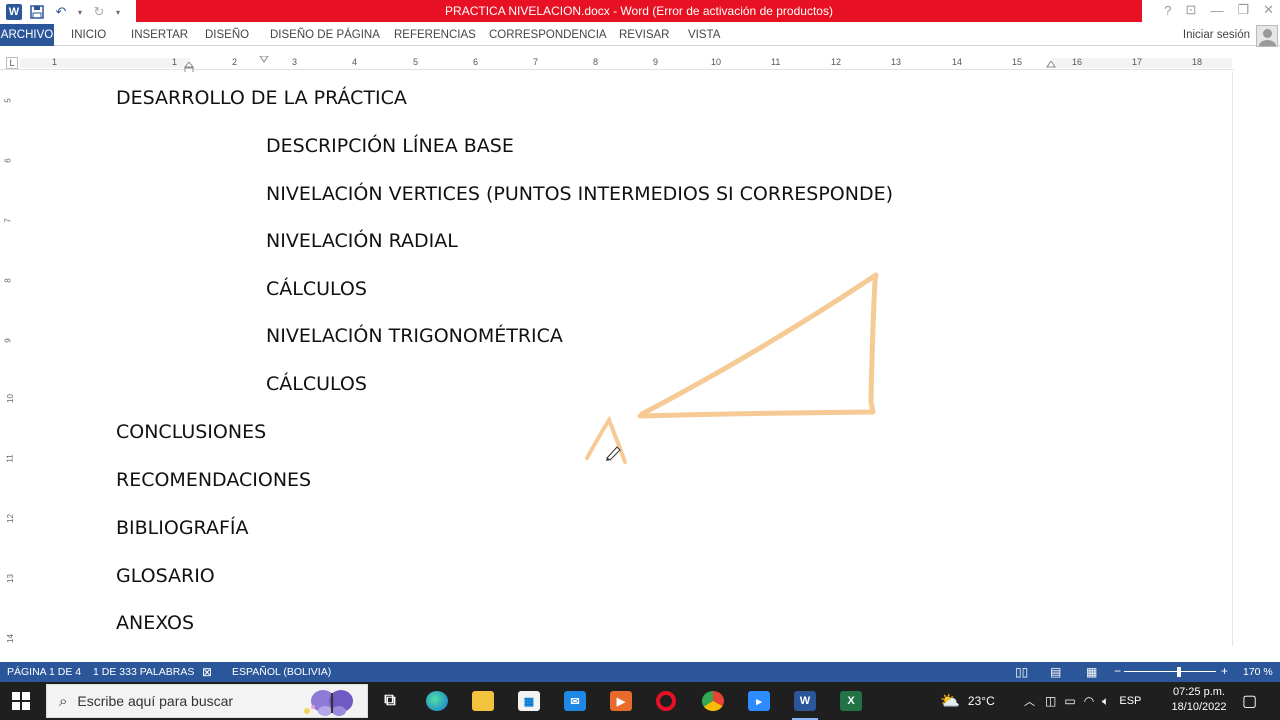 This screenshot has width=1280, height=720. I want to click on ribbon-display-options-icon: ⊡, so click(1191, 10).